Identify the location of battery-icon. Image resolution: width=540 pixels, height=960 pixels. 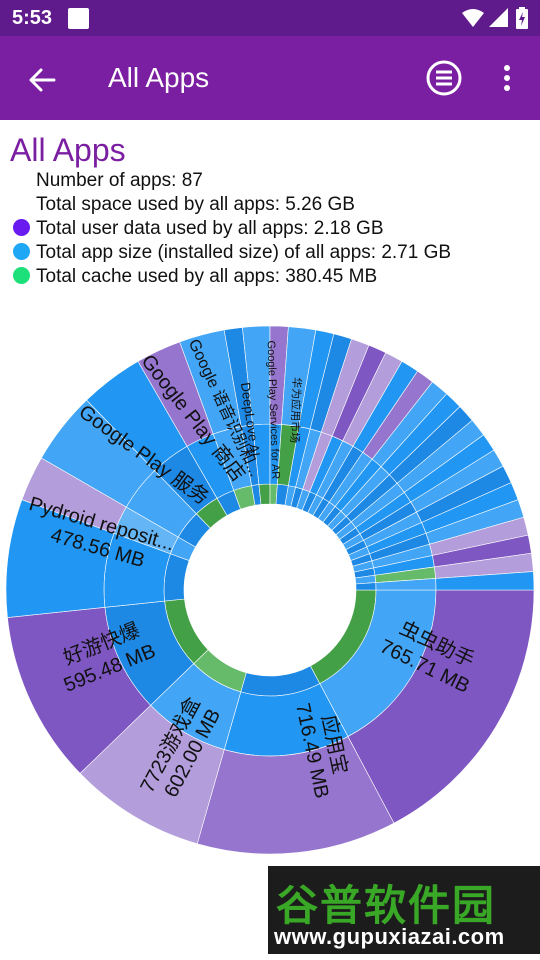
(522, 18).